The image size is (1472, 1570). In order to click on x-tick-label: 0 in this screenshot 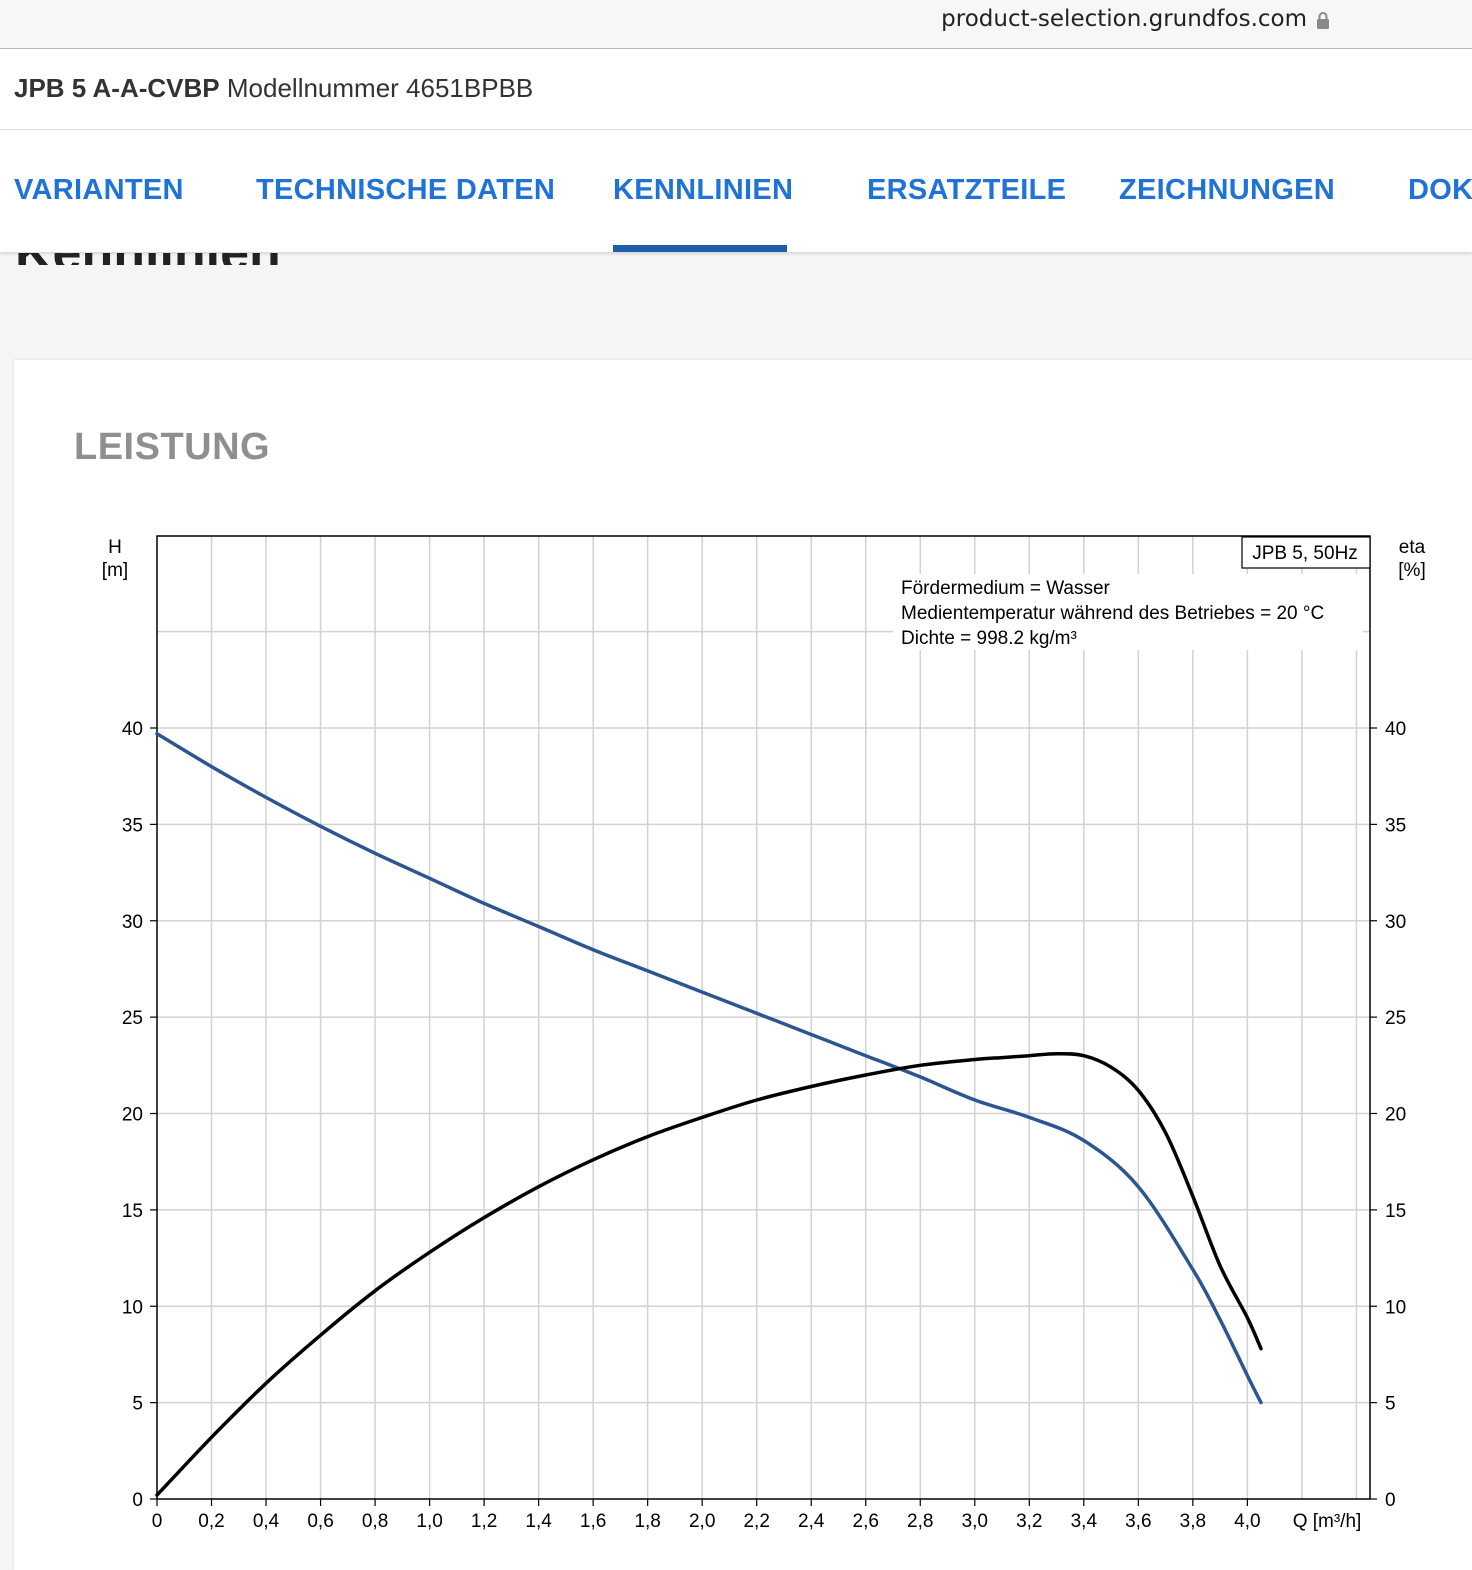, I will do `click(157, 1521)`.